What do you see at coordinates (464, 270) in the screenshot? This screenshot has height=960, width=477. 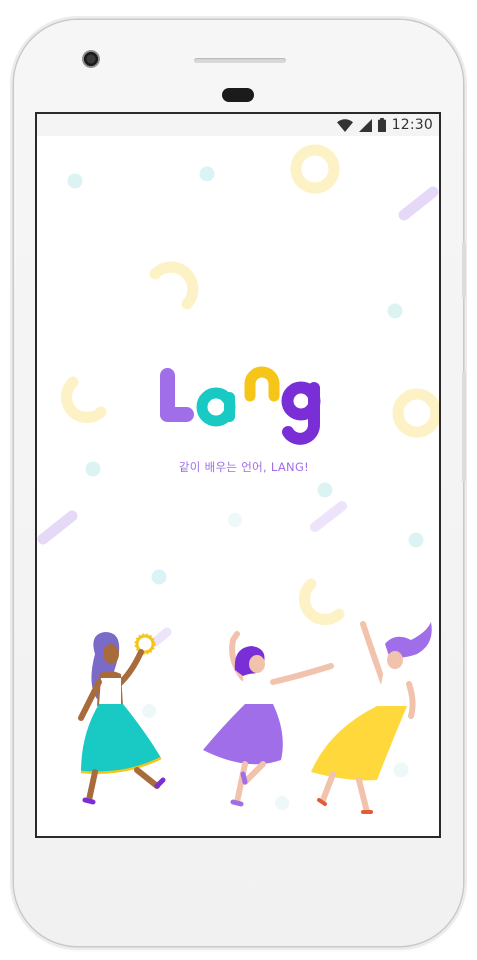 I see `volume-button` at bounding box center [464, 270].